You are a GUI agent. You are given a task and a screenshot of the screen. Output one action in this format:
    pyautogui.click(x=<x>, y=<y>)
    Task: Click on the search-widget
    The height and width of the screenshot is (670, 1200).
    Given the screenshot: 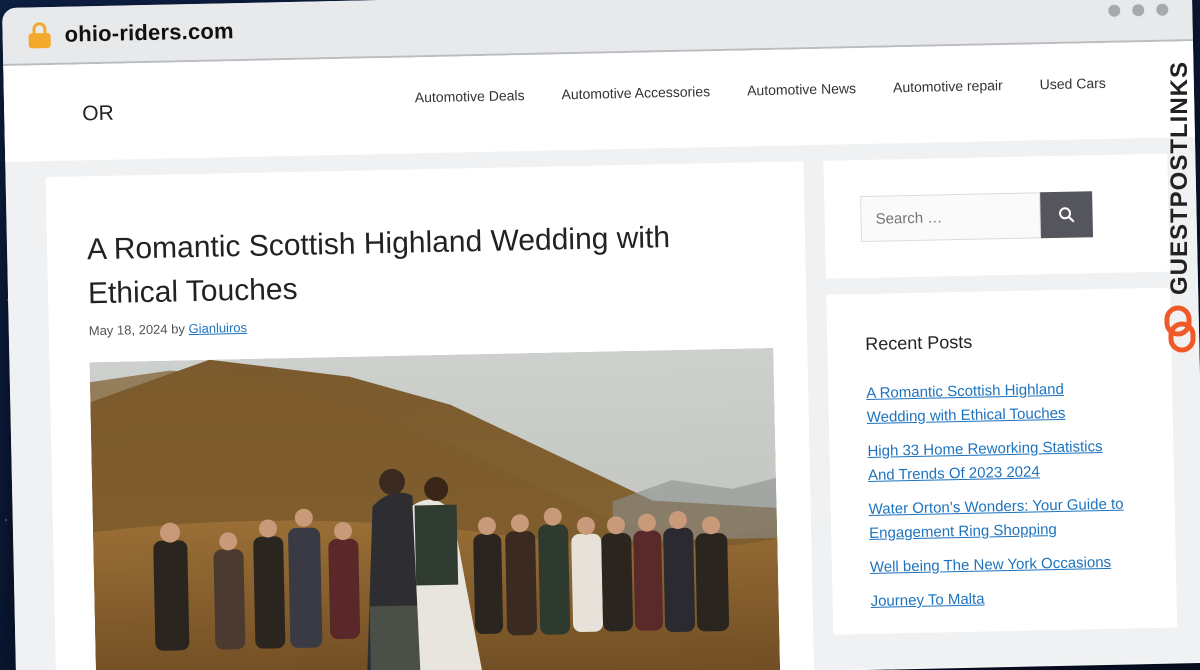 What is the action you would take?
    pyautogui.click(x=996, y=216)
    